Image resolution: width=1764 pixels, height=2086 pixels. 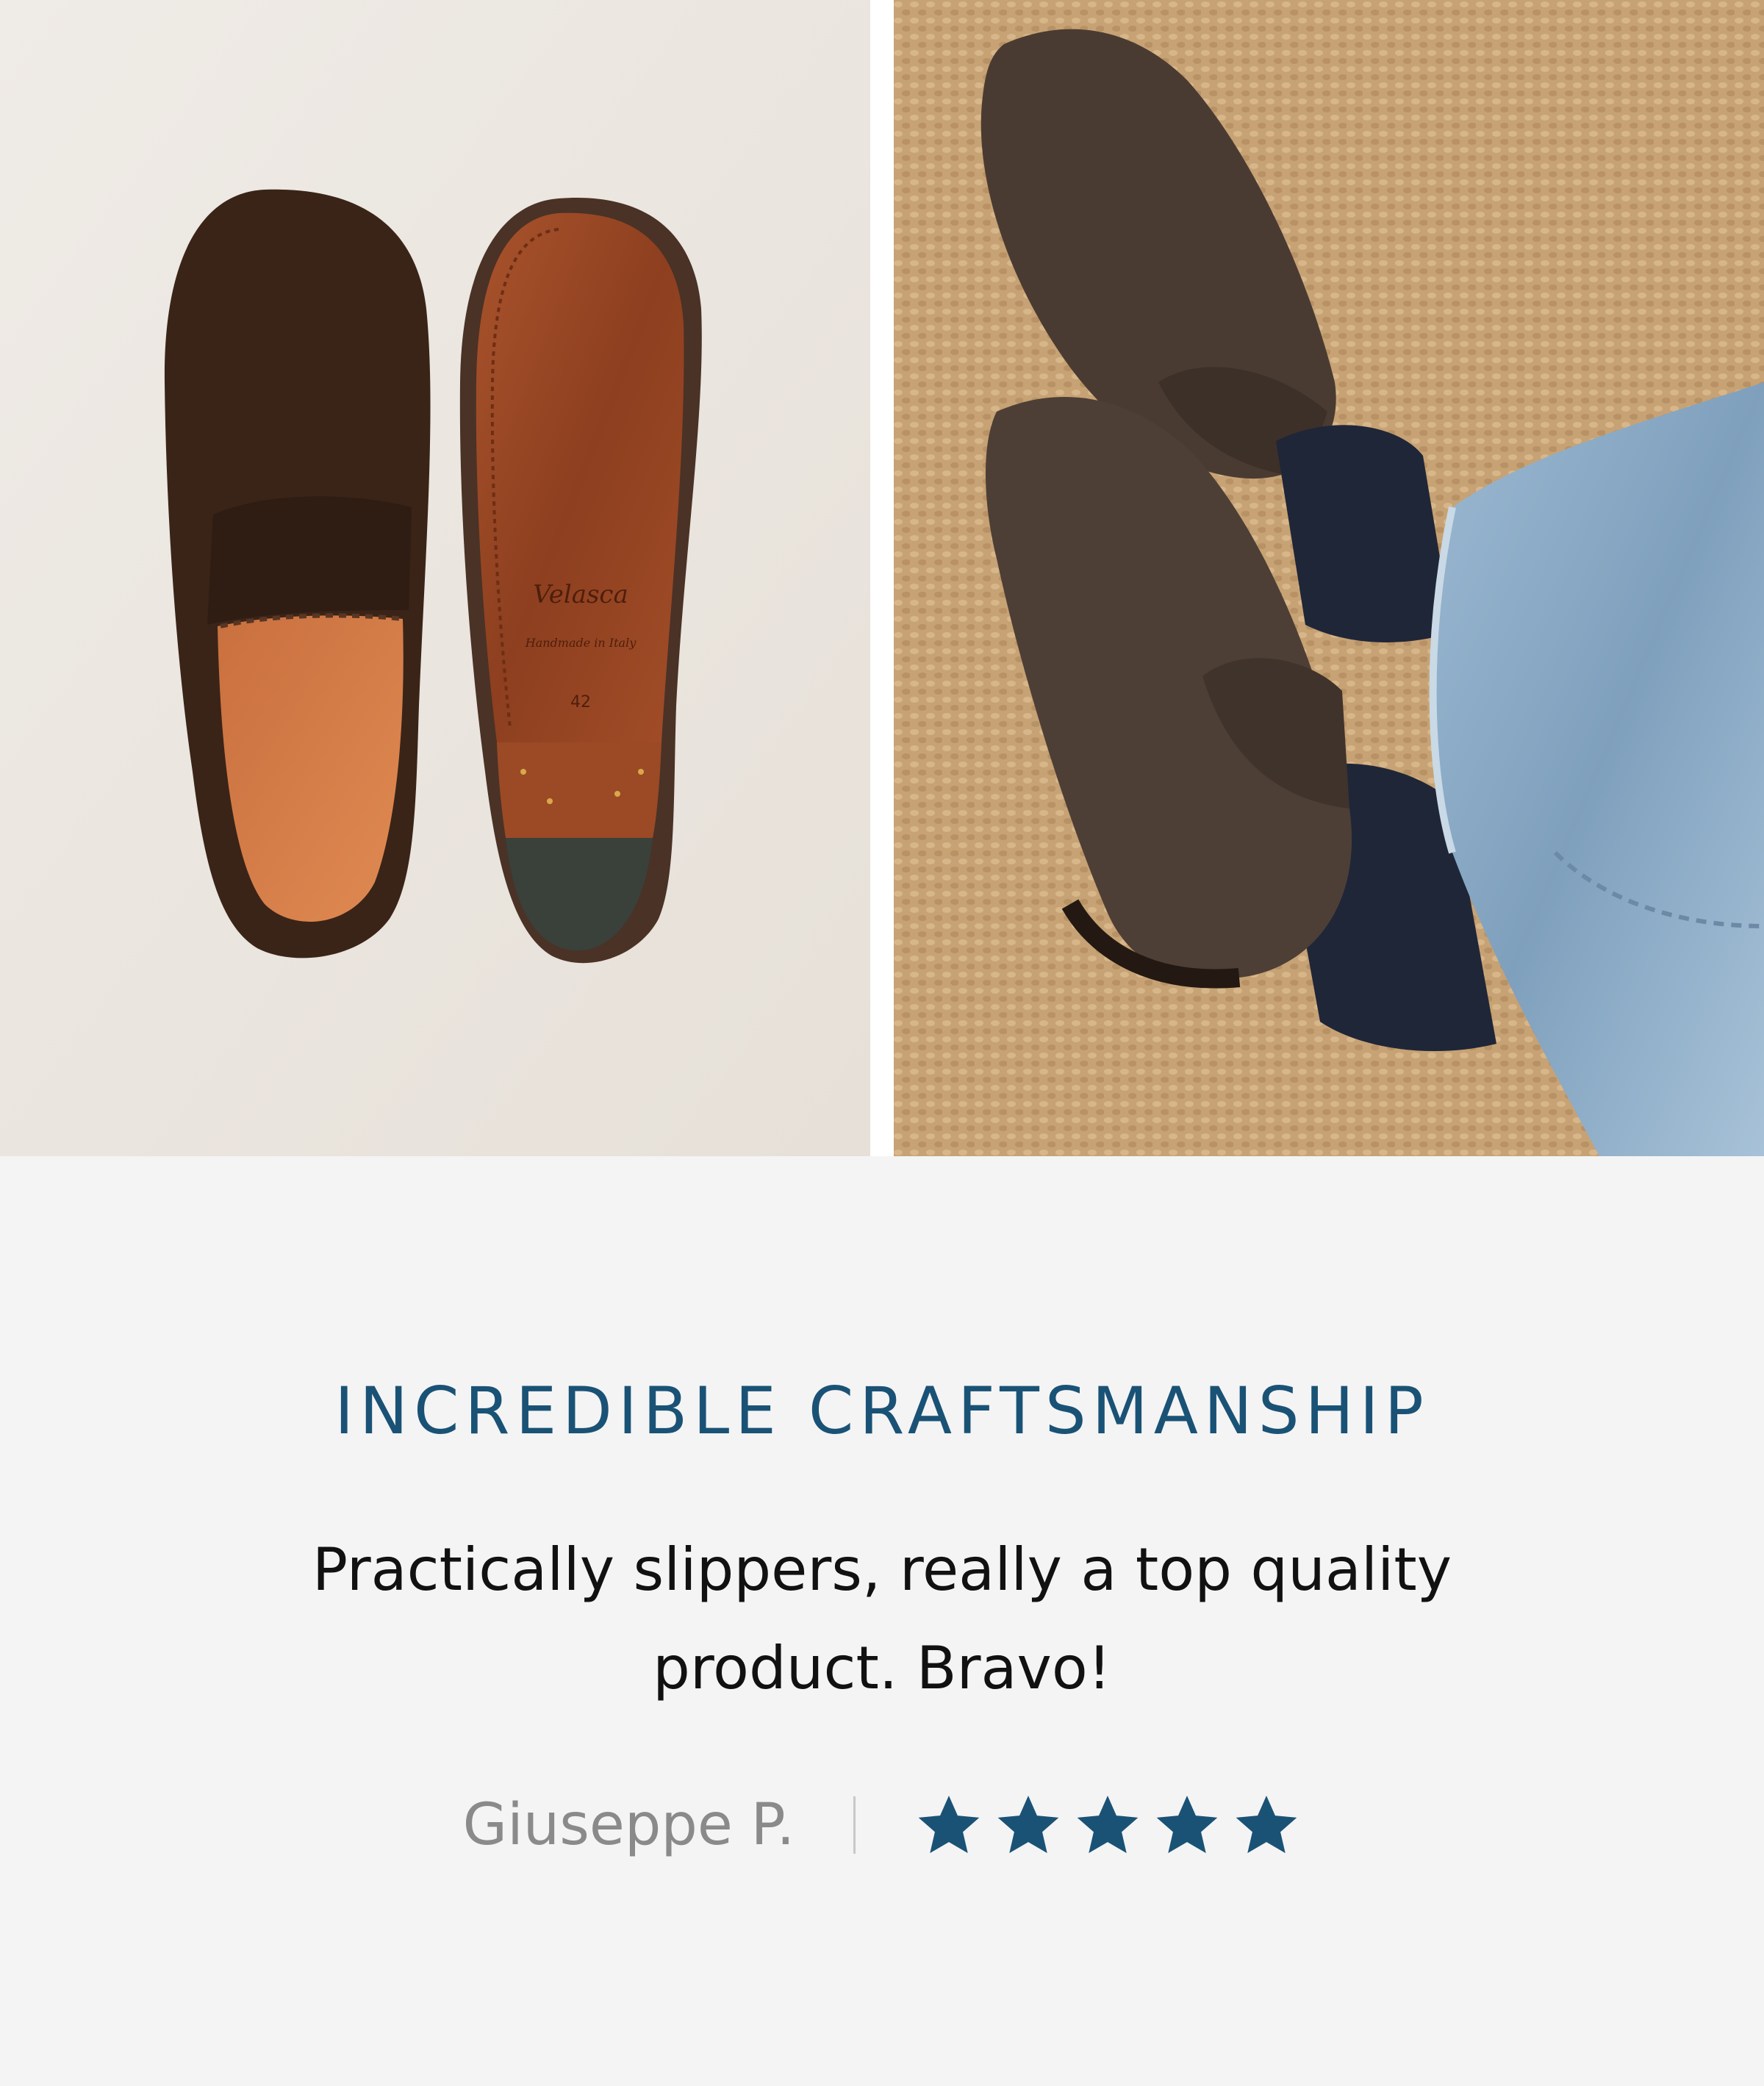 What do you see at coordinates (580, 594) in the screenshot?
I see `sole-brand-stamp: Velasca` at bounding box center [580, 594].